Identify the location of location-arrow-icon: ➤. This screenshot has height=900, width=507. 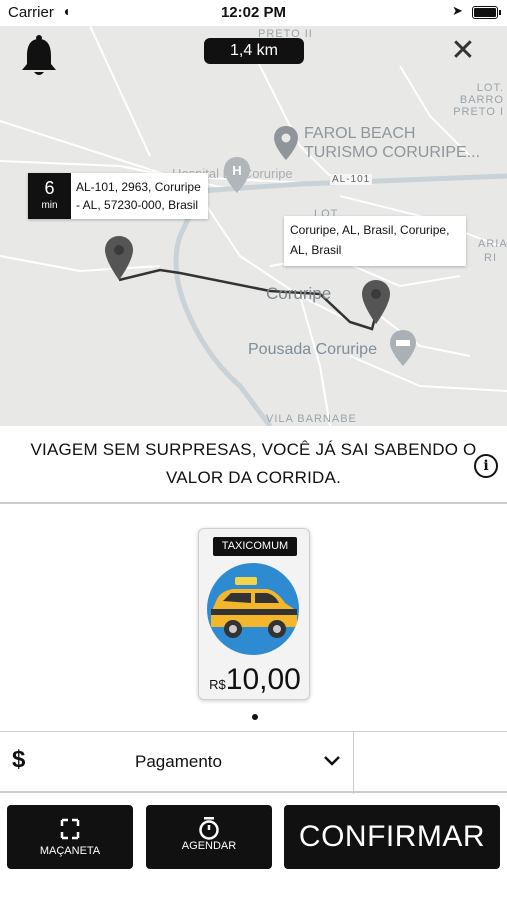
(457, 10).